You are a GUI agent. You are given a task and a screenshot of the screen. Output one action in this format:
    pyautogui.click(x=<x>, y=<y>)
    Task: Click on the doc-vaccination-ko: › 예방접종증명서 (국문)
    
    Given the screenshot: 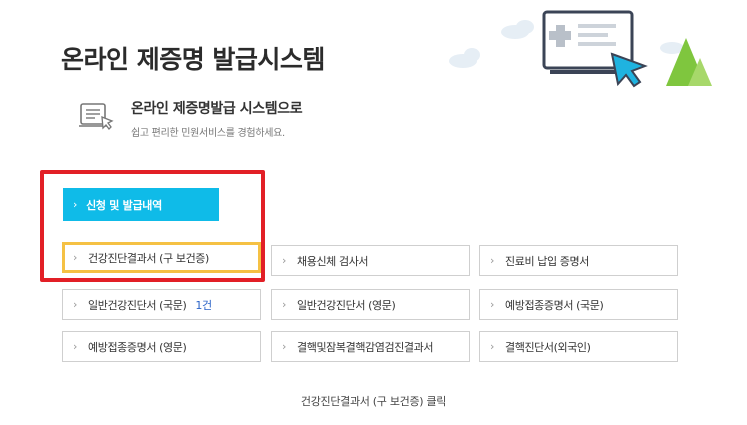 What is the action you would take?
    pyautogui.click(x=578, y=304)
    